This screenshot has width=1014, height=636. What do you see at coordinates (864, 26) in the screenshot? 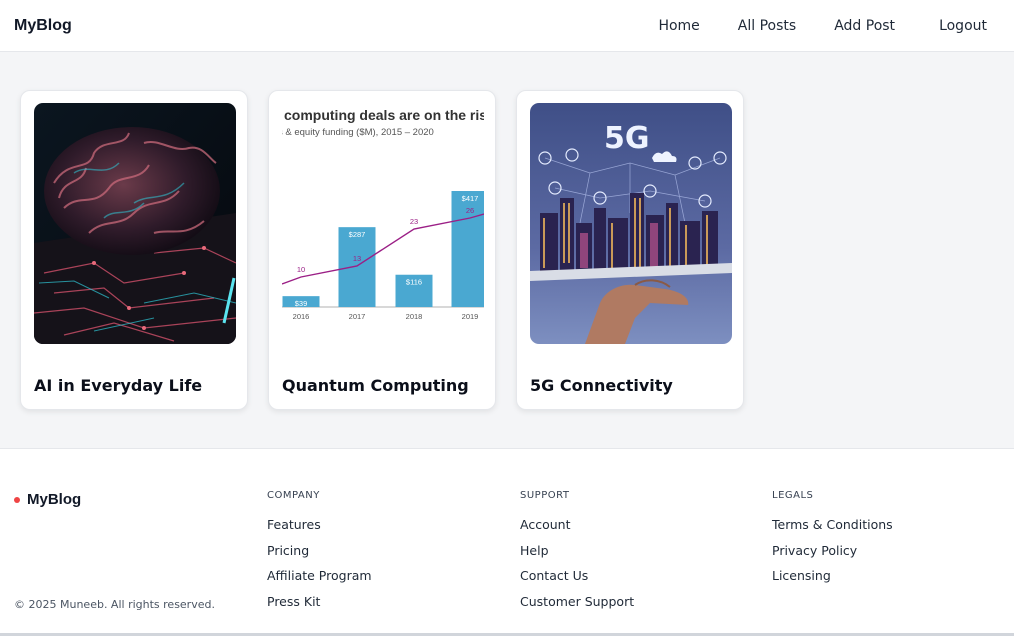
I see `nav-add-post-link: Add Post` at bounding box center [864, 26].